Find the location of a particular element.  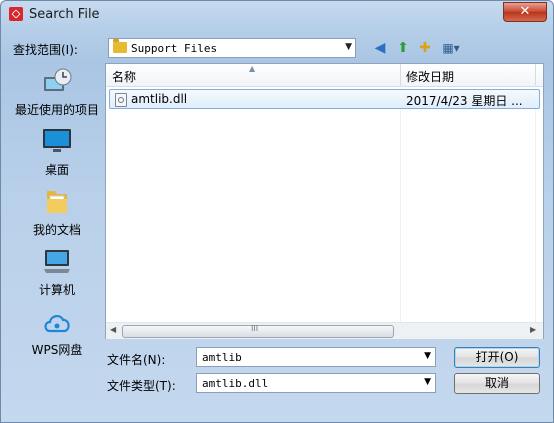

place-recent: 最近使用的项目 is located at coordinates (57, 93).